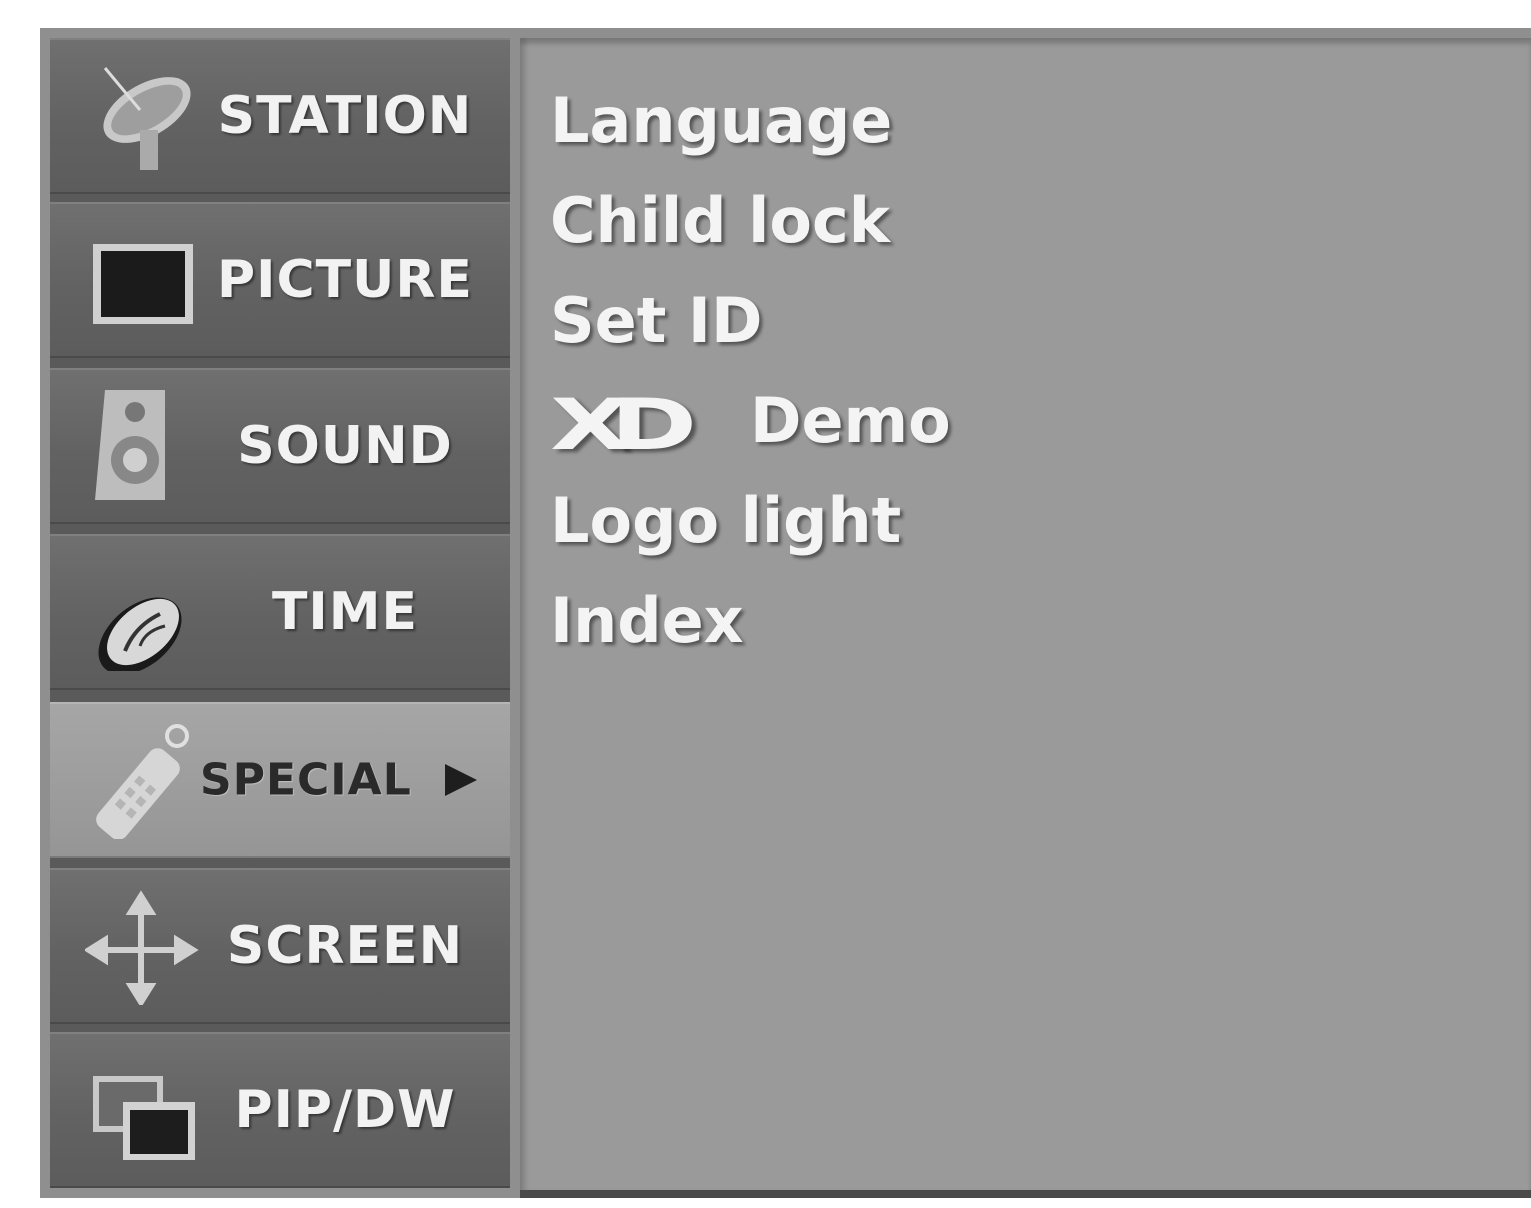 The height and width of the screenshot is (1208, 1531). I want to click on sidebar-item-label: TIME, so click(345, 612).